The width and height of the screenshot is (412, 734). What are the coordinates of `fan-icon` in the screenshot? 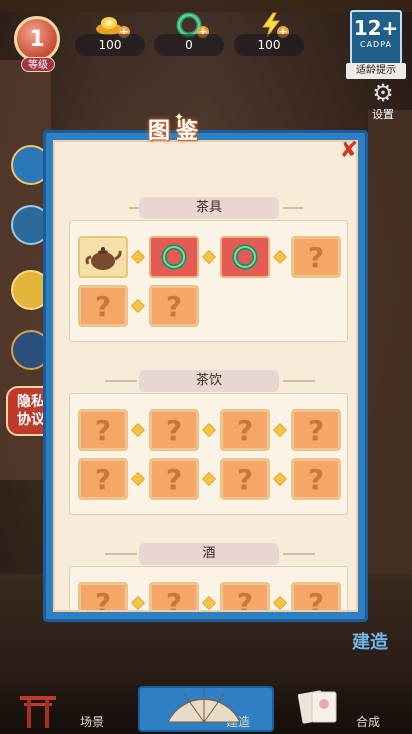 It's located at (204, 706).